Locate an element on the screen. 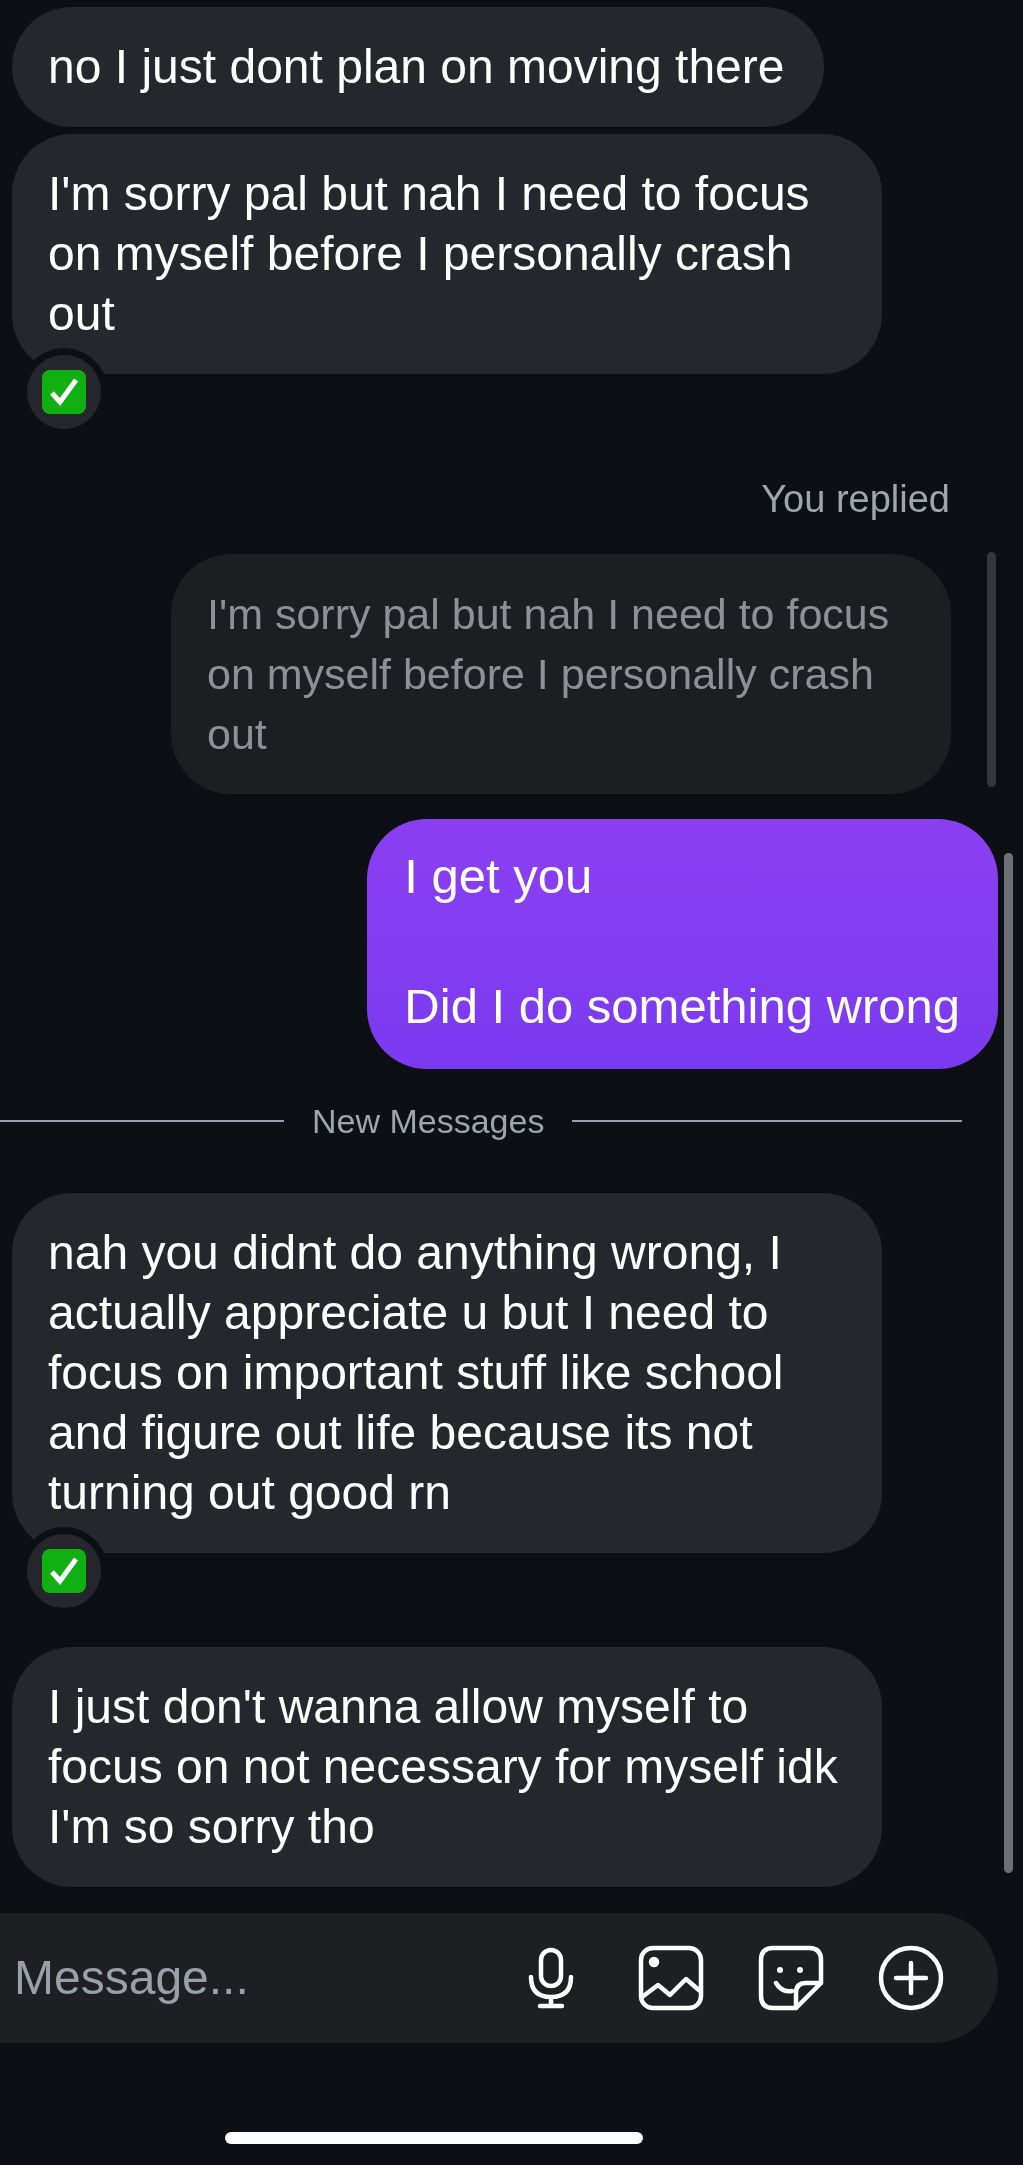 Image resolution: width=1023 pixels, height=2165 pixels. reply-label: You replied is located at coordinates (855, 499).